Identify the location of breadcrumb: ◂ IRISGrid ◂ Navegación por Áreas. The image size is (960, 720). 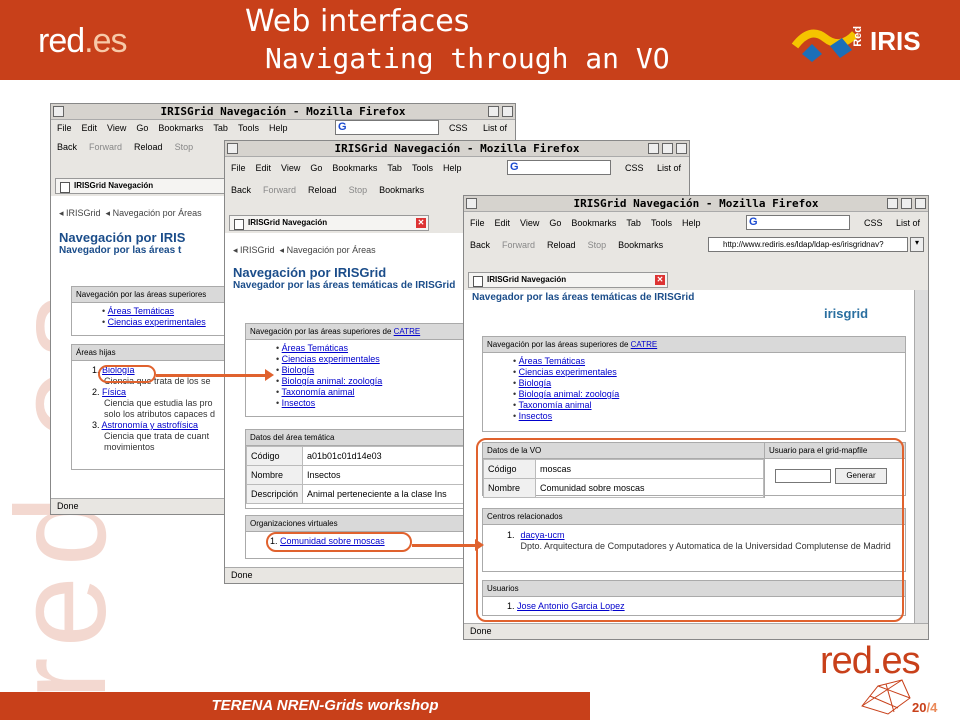
(130, 213).